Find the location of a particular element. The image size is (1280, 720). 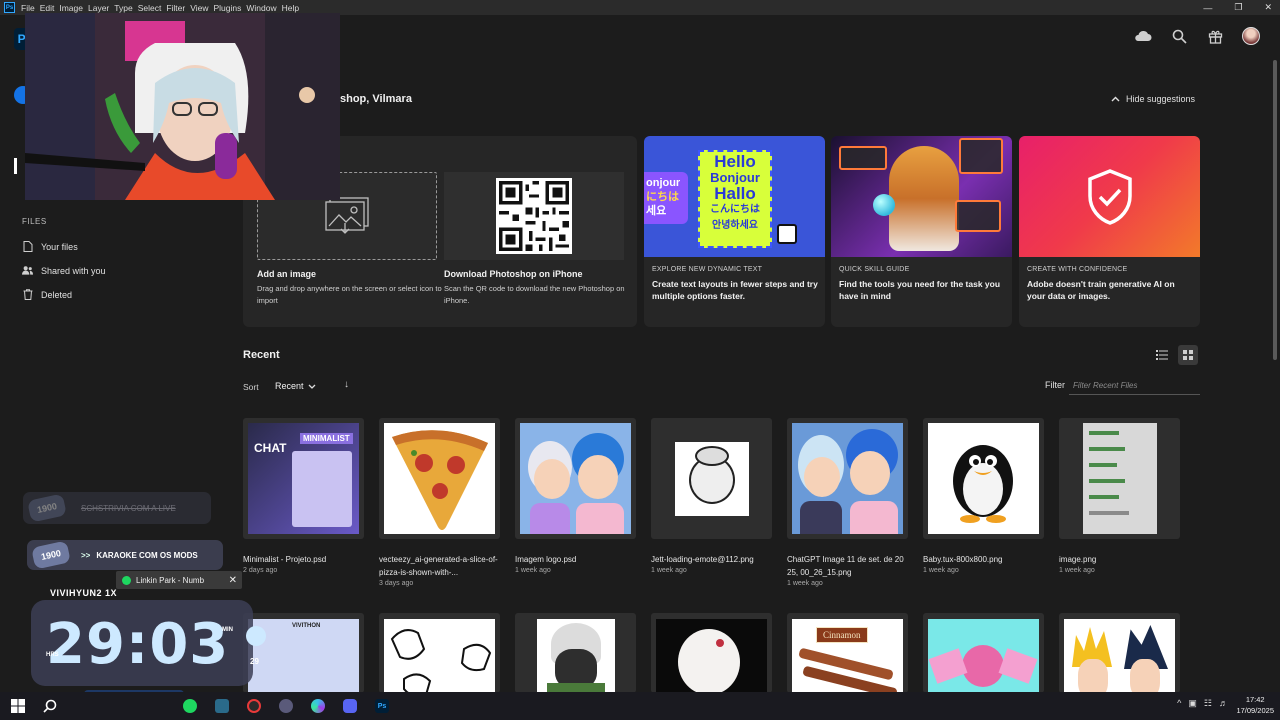

device-icon: ▣ is located at coordinates (1192, 703).